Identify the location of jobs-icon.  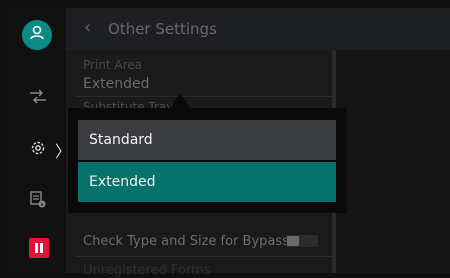
(38, 99).